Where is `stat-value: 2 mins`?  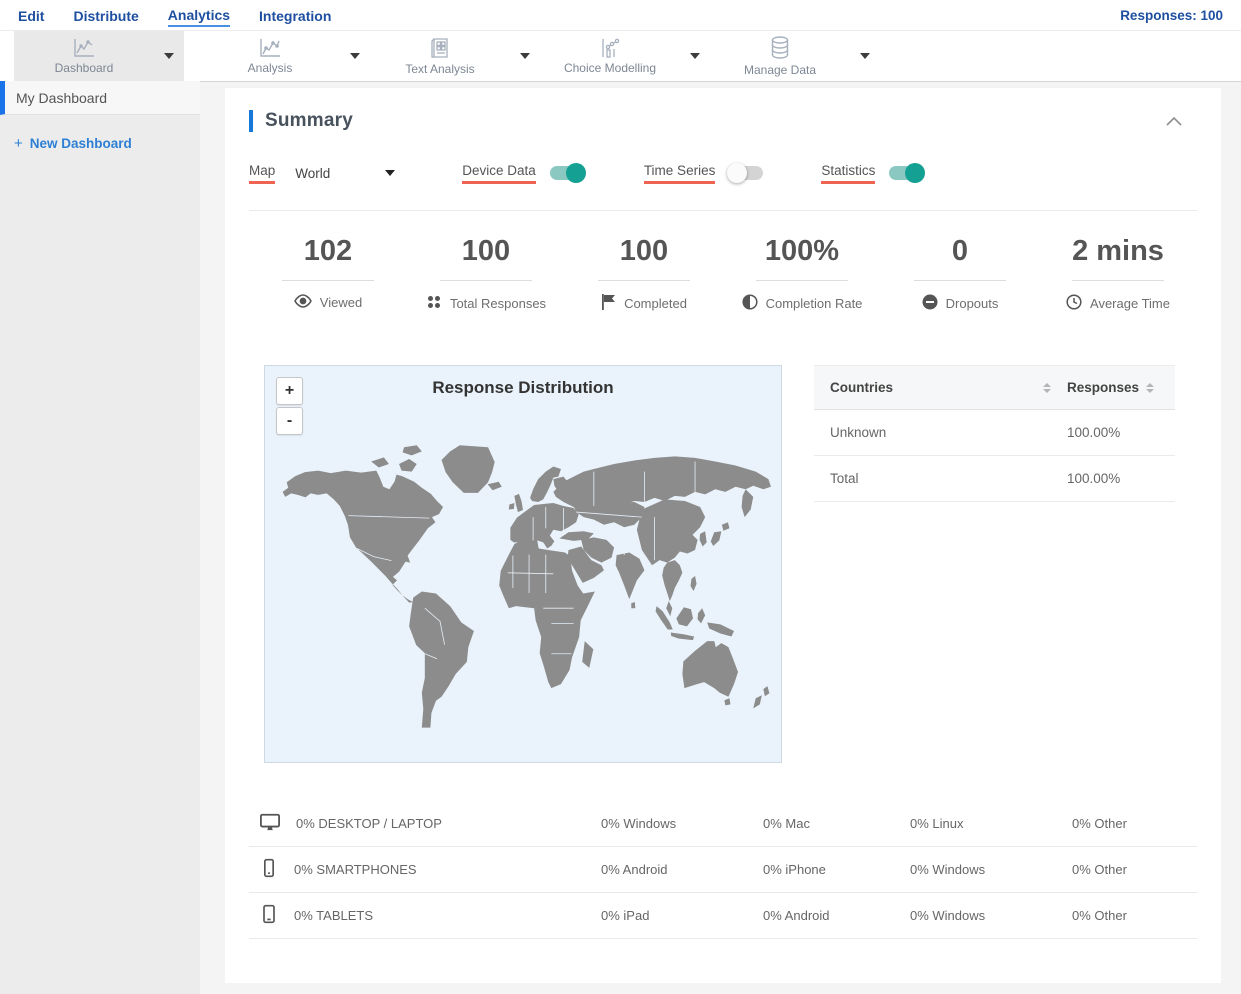
stat-value: 2 mins is located at coordinates (1118, 251).